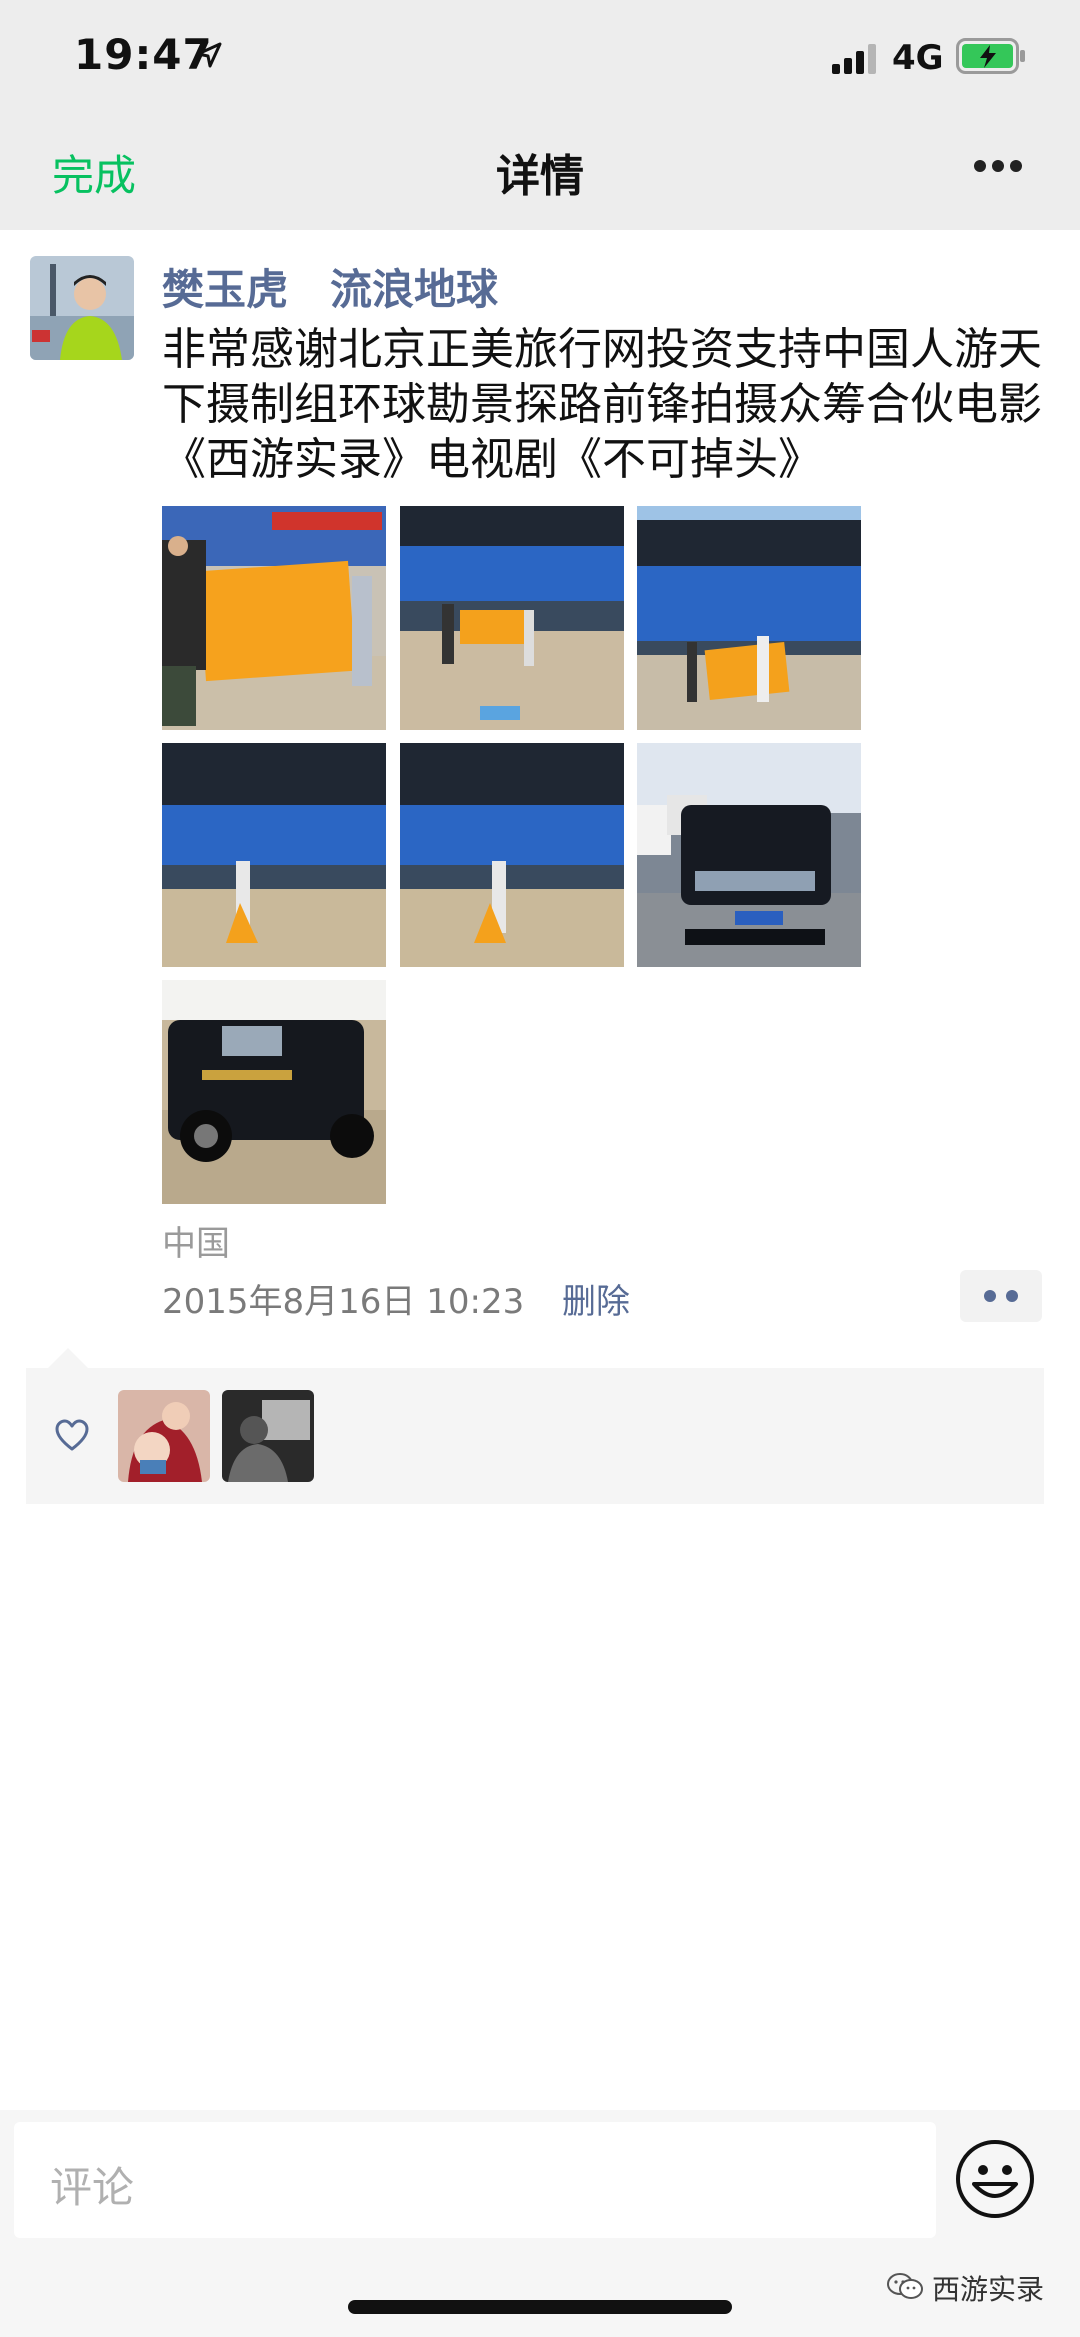 The image size is (1080, 2337). I want to click on post-timestamp: 2015年8月16日 10:23, so click(343, 1302).